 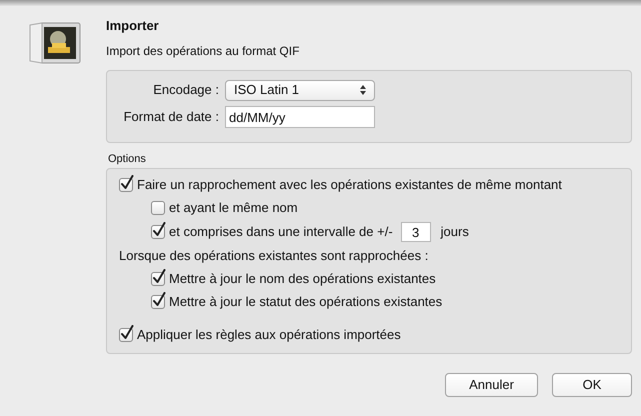 What do you see at coordinates (186, 90) in the screenshot?
I see `encoding-label: Encodage :` at bounding box center [186, 90].